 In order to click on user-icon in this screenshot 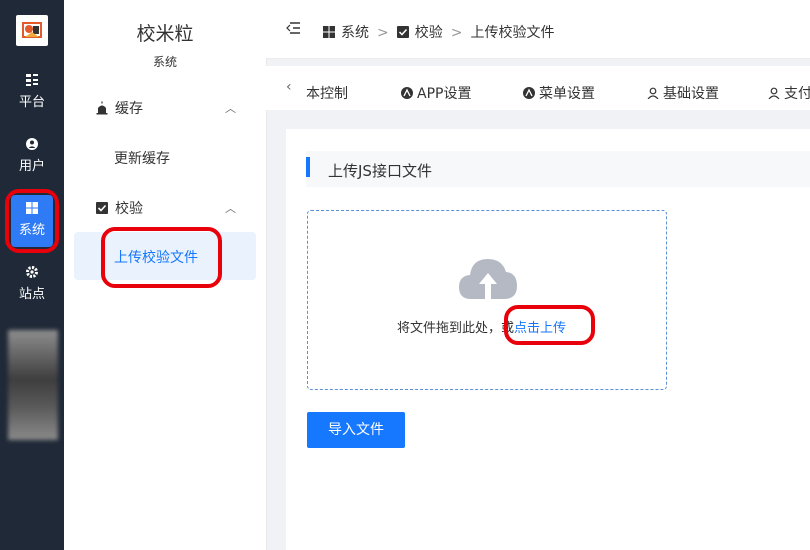, I will do `click(32, 144)`.